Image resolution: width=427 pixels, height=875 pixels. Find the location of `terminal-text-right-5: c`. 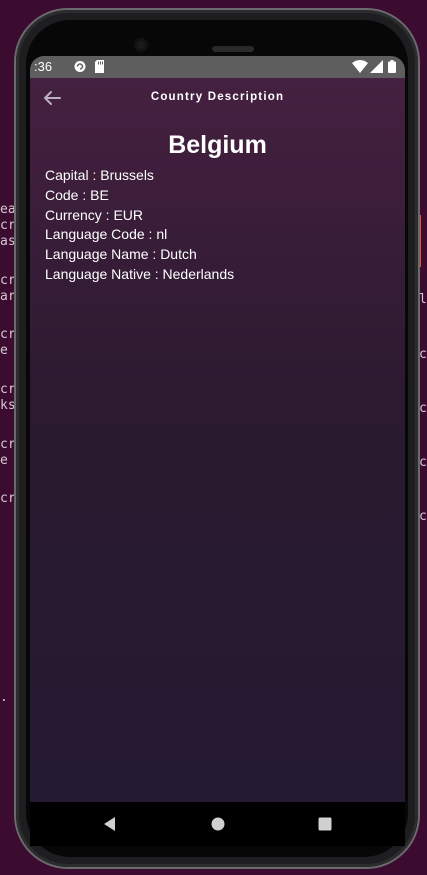

terminal-text-right-5: c is located at coordinates (423, 516).